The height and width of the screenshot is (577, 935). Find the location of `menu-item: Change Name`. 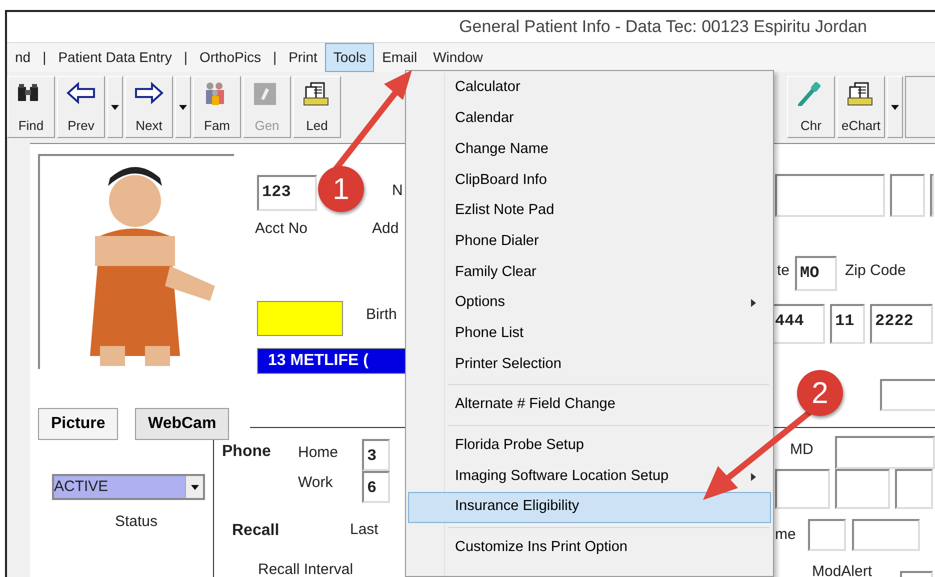

menu-item: Change Name is located at coordinates (589, 150).